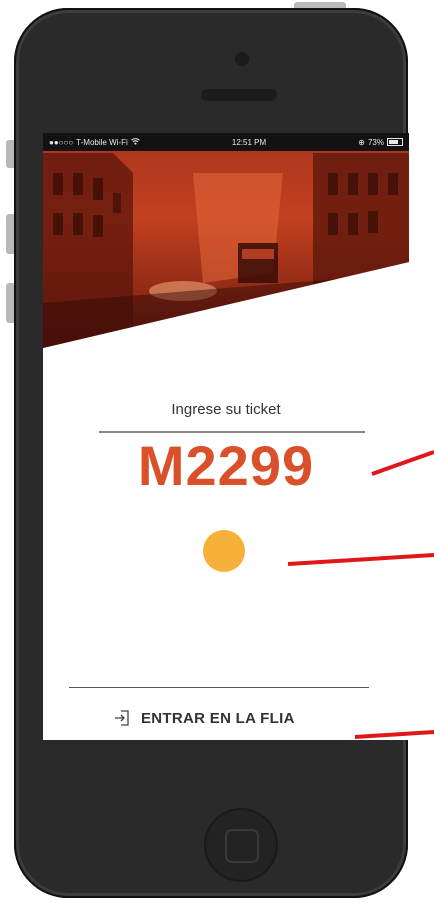 The width and height of the screenshot is (434, 903). Describe the element at coordinates (361, 142) in the screenshot. I see `orientation-lock-icon: ⊕` at that location.